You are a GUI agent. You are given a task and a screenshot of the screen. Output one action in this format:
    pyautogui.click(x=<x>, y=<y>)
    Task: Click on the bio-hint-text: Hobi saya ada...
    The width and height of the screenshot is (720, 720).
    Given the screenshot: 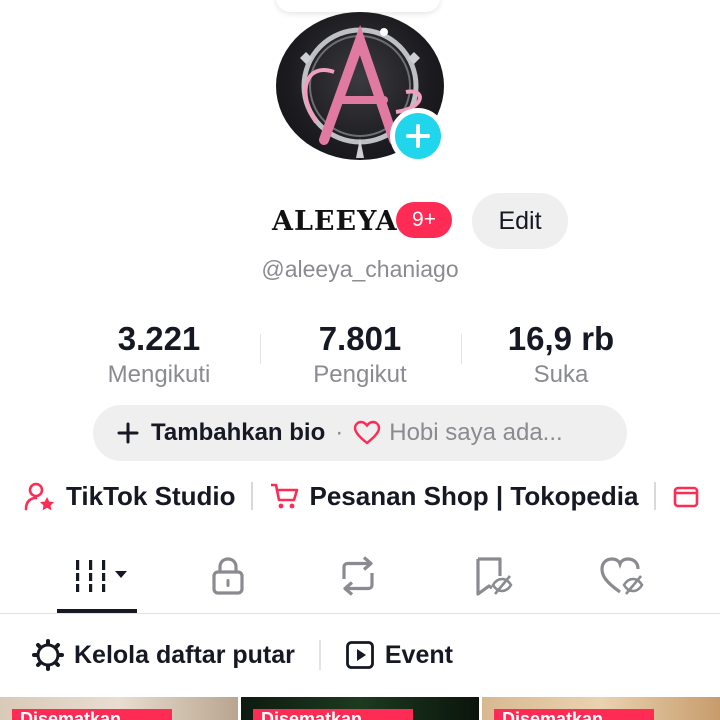 What is the action you would take?
    pyautogui.click(x=476, y=432)
    